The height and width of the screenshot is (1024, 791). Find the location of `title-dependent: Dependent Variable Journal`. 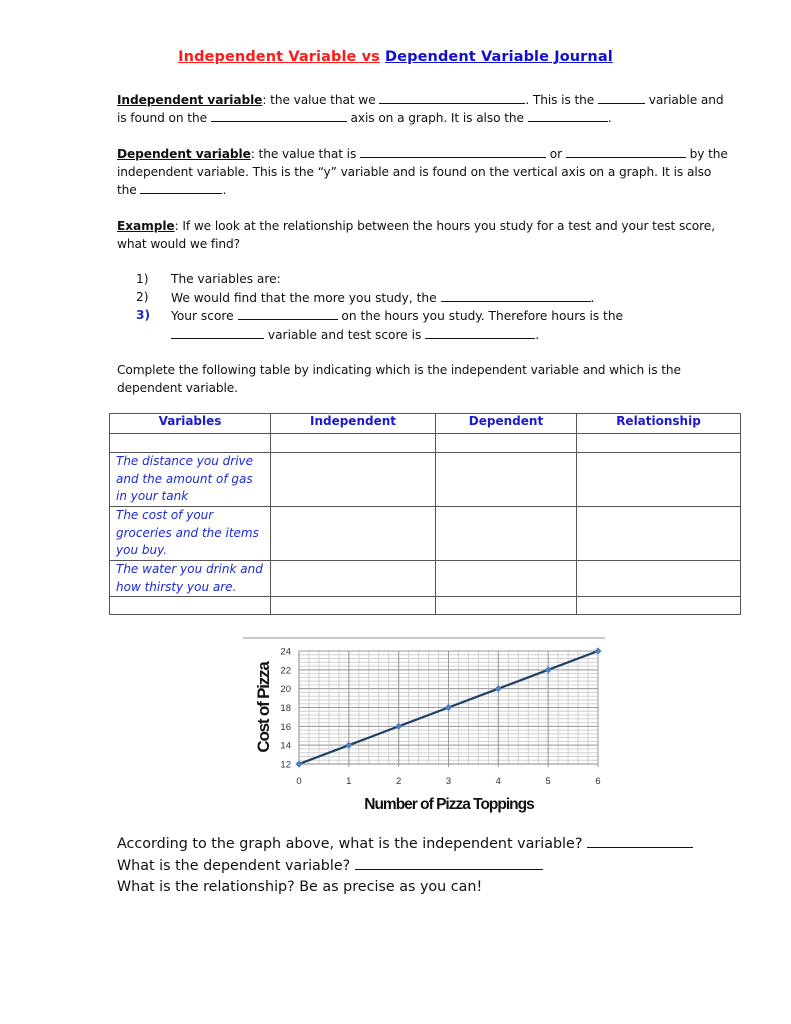

title-dependent: Dependent Variable Journal is located at coordinates (499, 57).